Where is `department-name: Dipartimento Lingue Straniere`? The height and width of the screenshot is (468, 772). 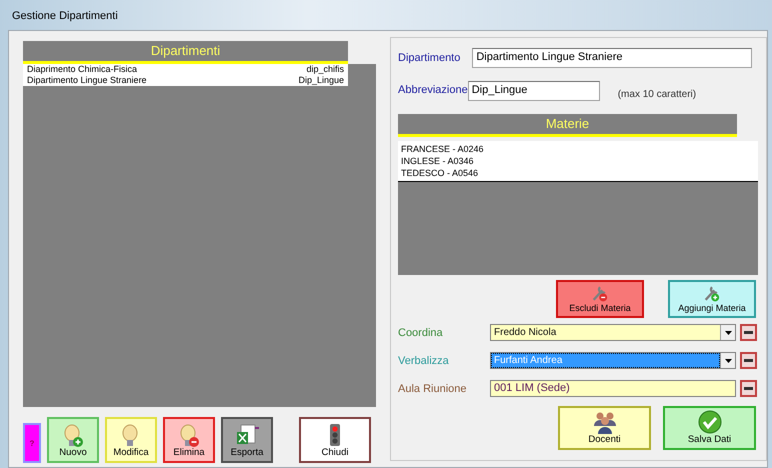 department-name: Dipartimento Lingue Straniere is located at coordinates (87, 80).